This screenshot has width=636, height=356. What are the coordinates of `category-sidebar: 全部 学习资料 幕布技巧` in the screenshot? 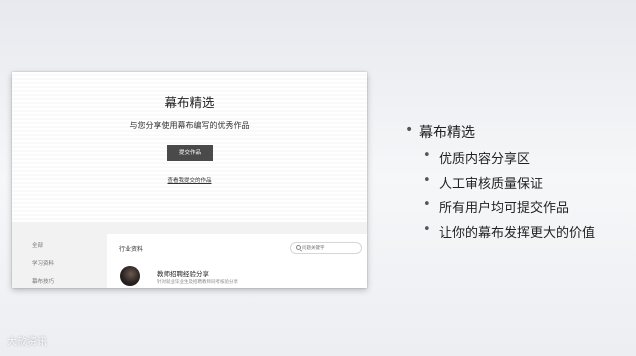 It's located at (43, 264).